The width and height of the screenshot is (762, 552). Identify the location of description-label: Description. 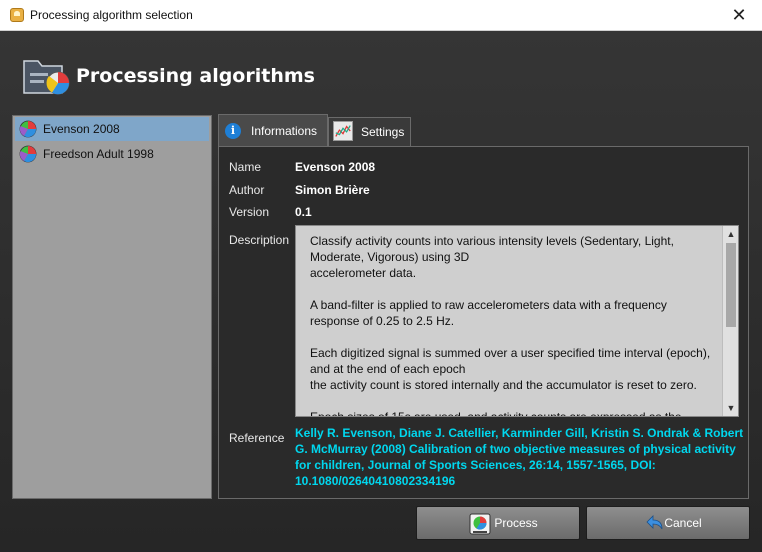
(259, 240).